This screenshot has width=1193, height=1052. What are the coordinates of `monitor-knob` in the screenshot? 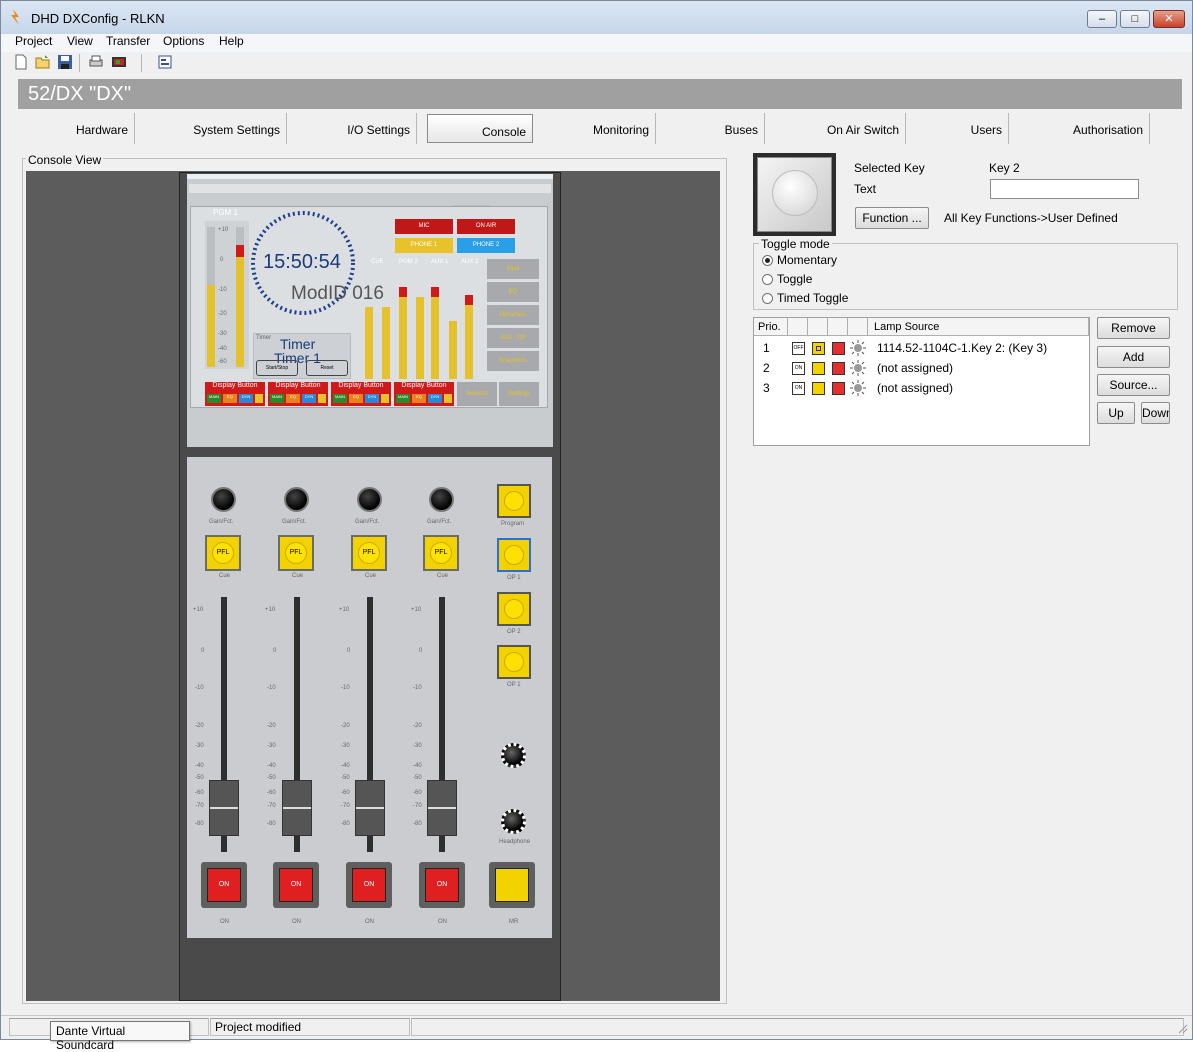 It's located at (513, 755).